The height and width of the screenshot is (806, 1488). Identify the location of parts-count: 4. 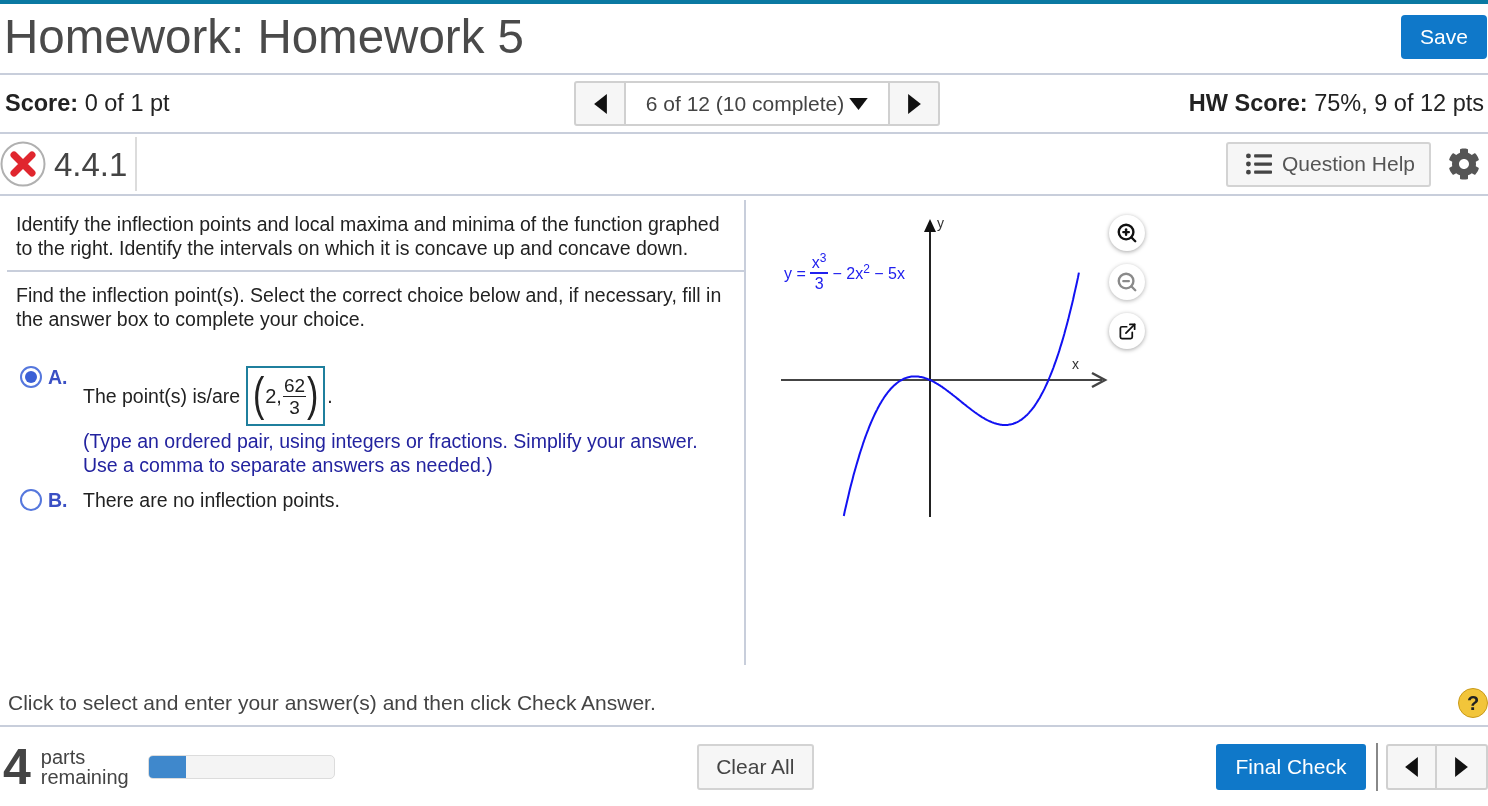
(17, 766).